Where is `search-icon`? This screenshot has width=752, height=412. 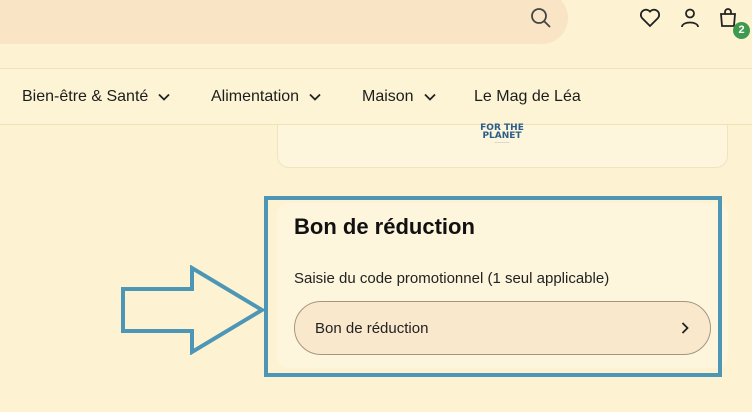 search-icon is located at coordinates (541, 18).